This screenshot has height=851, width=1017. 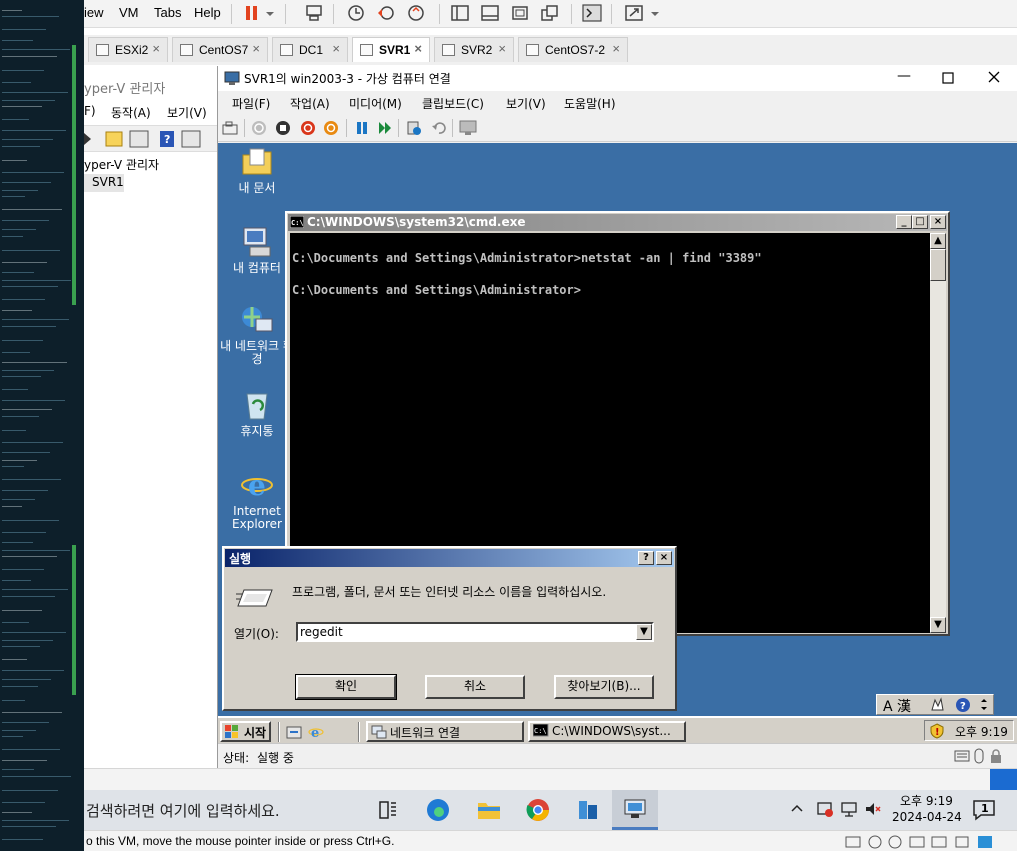 I want to click on start-vm-icon, so click(x=259, y=128).